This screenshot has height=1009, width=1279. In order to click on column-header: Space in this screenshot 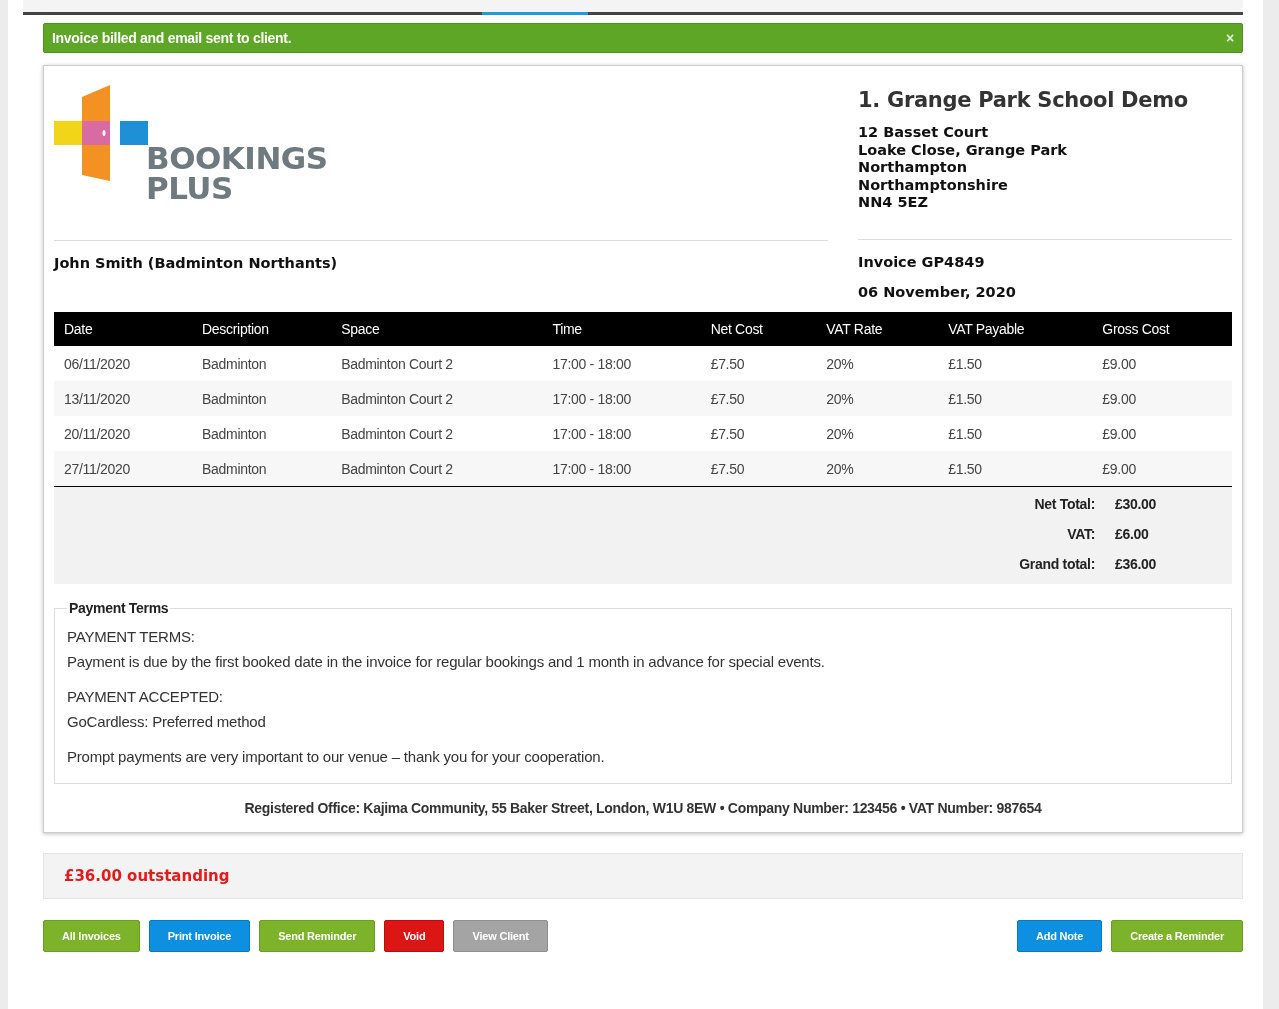, I will do `click(437, 329)`.